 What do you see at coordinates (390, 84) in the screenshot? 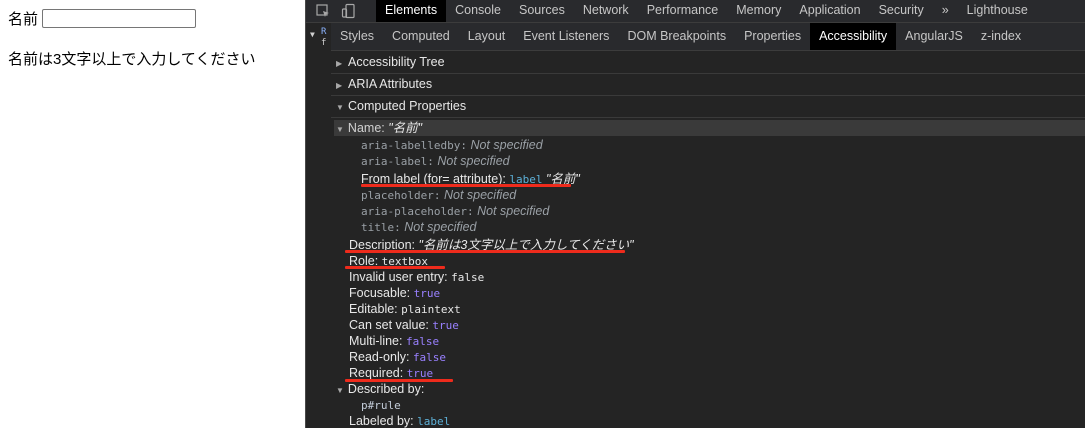
I see `section-title: ARIA Attributes` at bounding box center [390, 84].